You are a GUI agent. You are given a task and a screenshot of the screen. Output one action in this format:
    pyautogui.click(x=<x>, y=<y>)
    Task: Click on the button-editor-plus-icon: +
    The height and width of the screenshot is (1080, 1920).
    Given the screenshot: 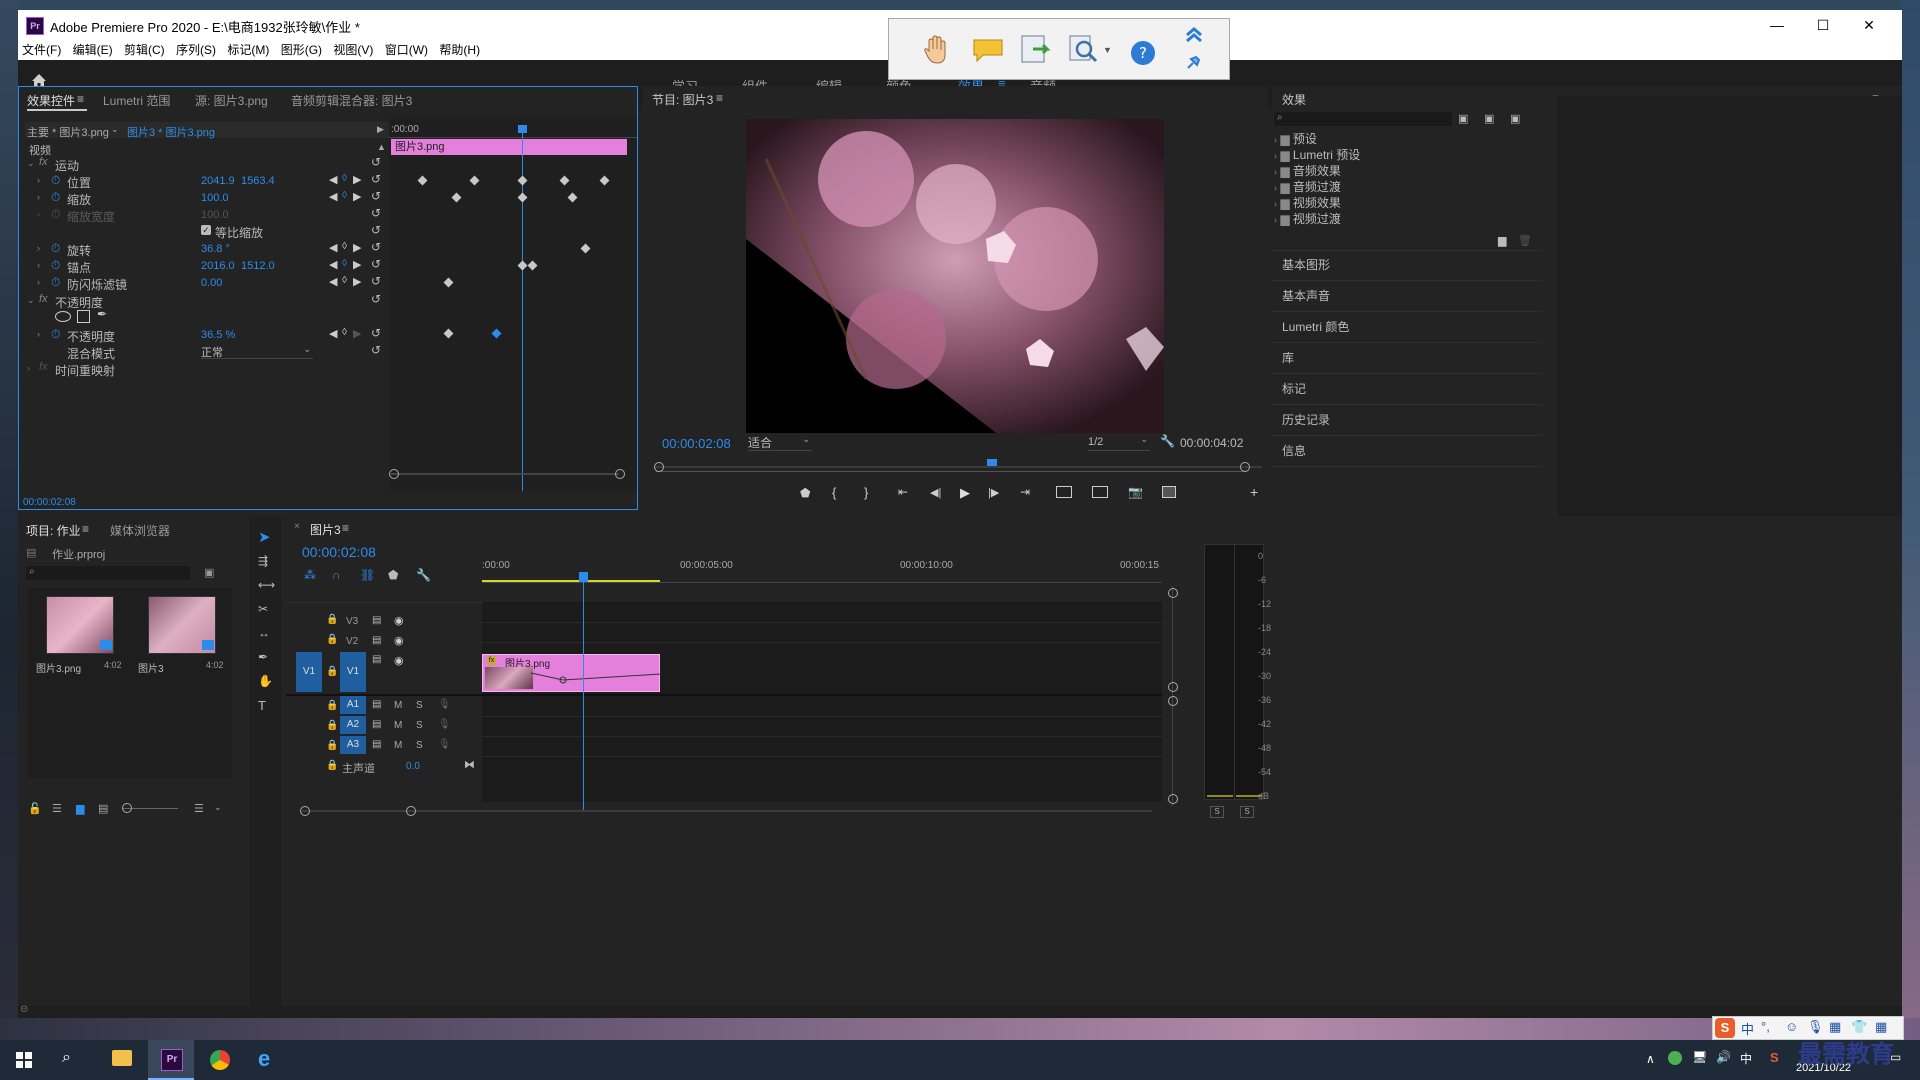 What is the action you would take?
    pyautogui.click(x=1254, y=492)
    